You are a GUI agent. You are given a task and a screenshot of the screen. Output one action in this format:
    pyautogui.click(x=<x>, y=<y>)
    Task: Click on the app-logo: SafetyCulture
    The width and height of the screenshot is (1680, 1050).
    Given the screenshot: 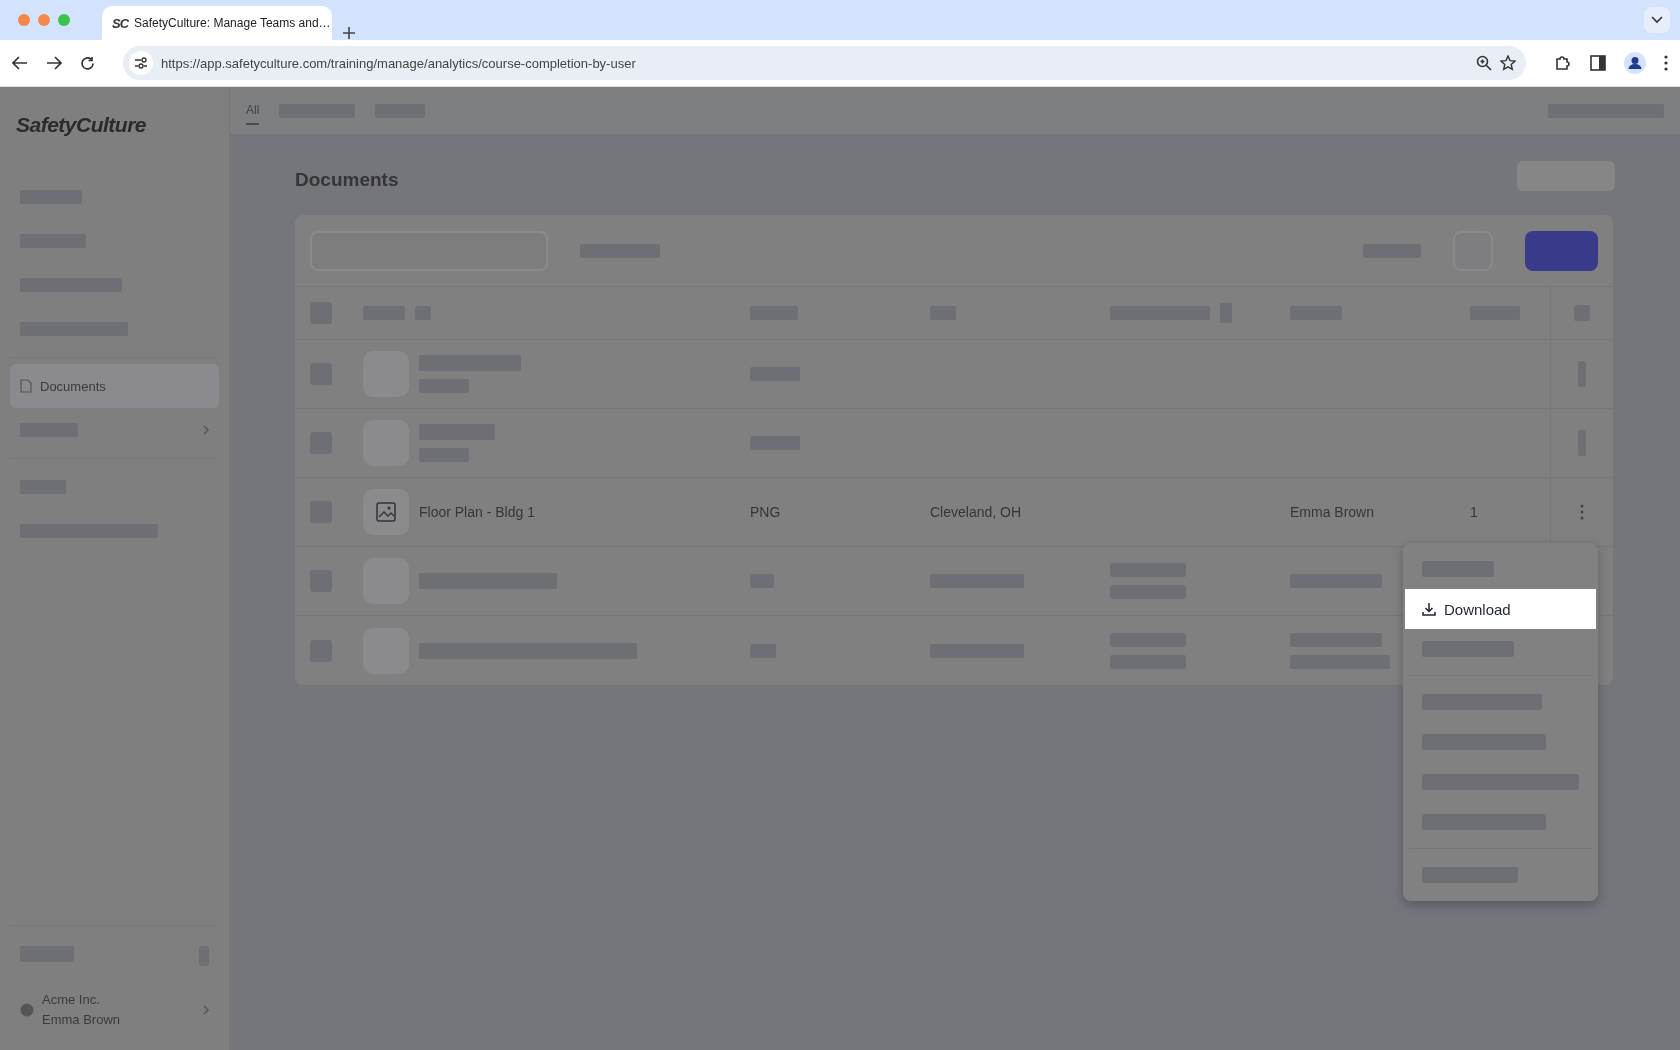 What is the action you would take?
    pyautogui.click(x=82, y=125)
    